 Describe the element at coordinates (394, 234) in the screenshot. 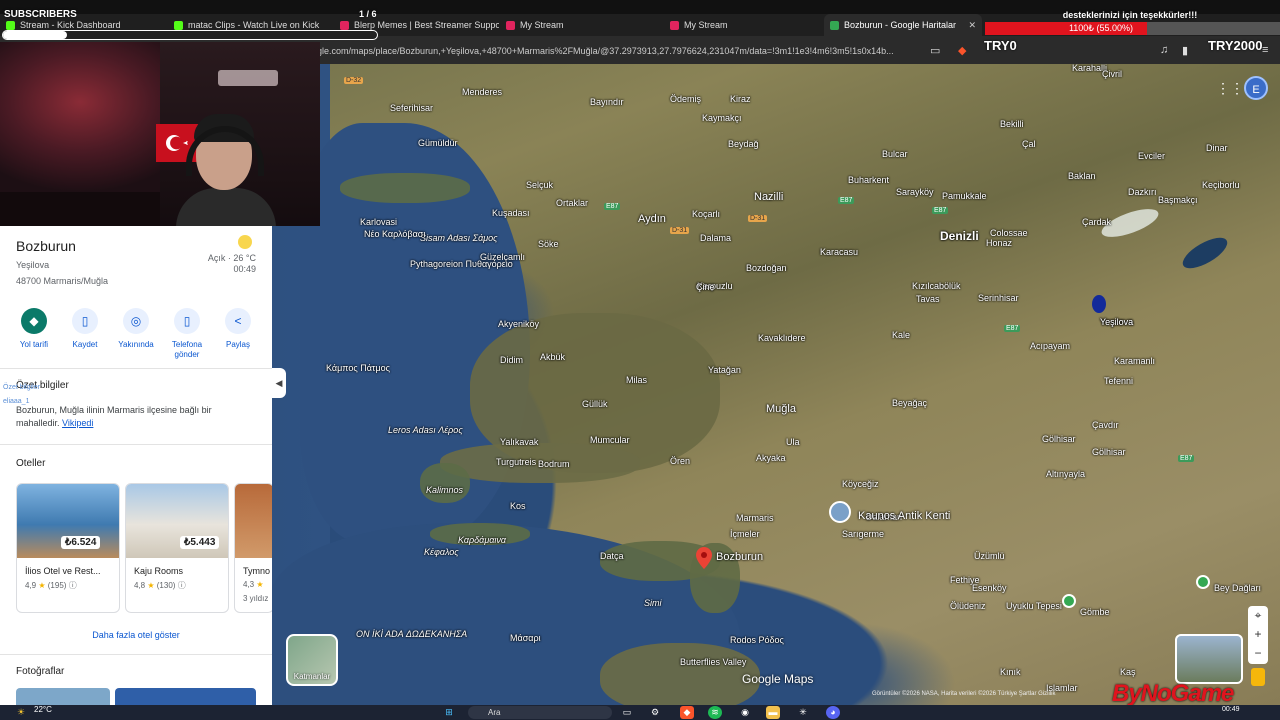

I see `map-place-label: Νέο Καρλόβασι` at that location.